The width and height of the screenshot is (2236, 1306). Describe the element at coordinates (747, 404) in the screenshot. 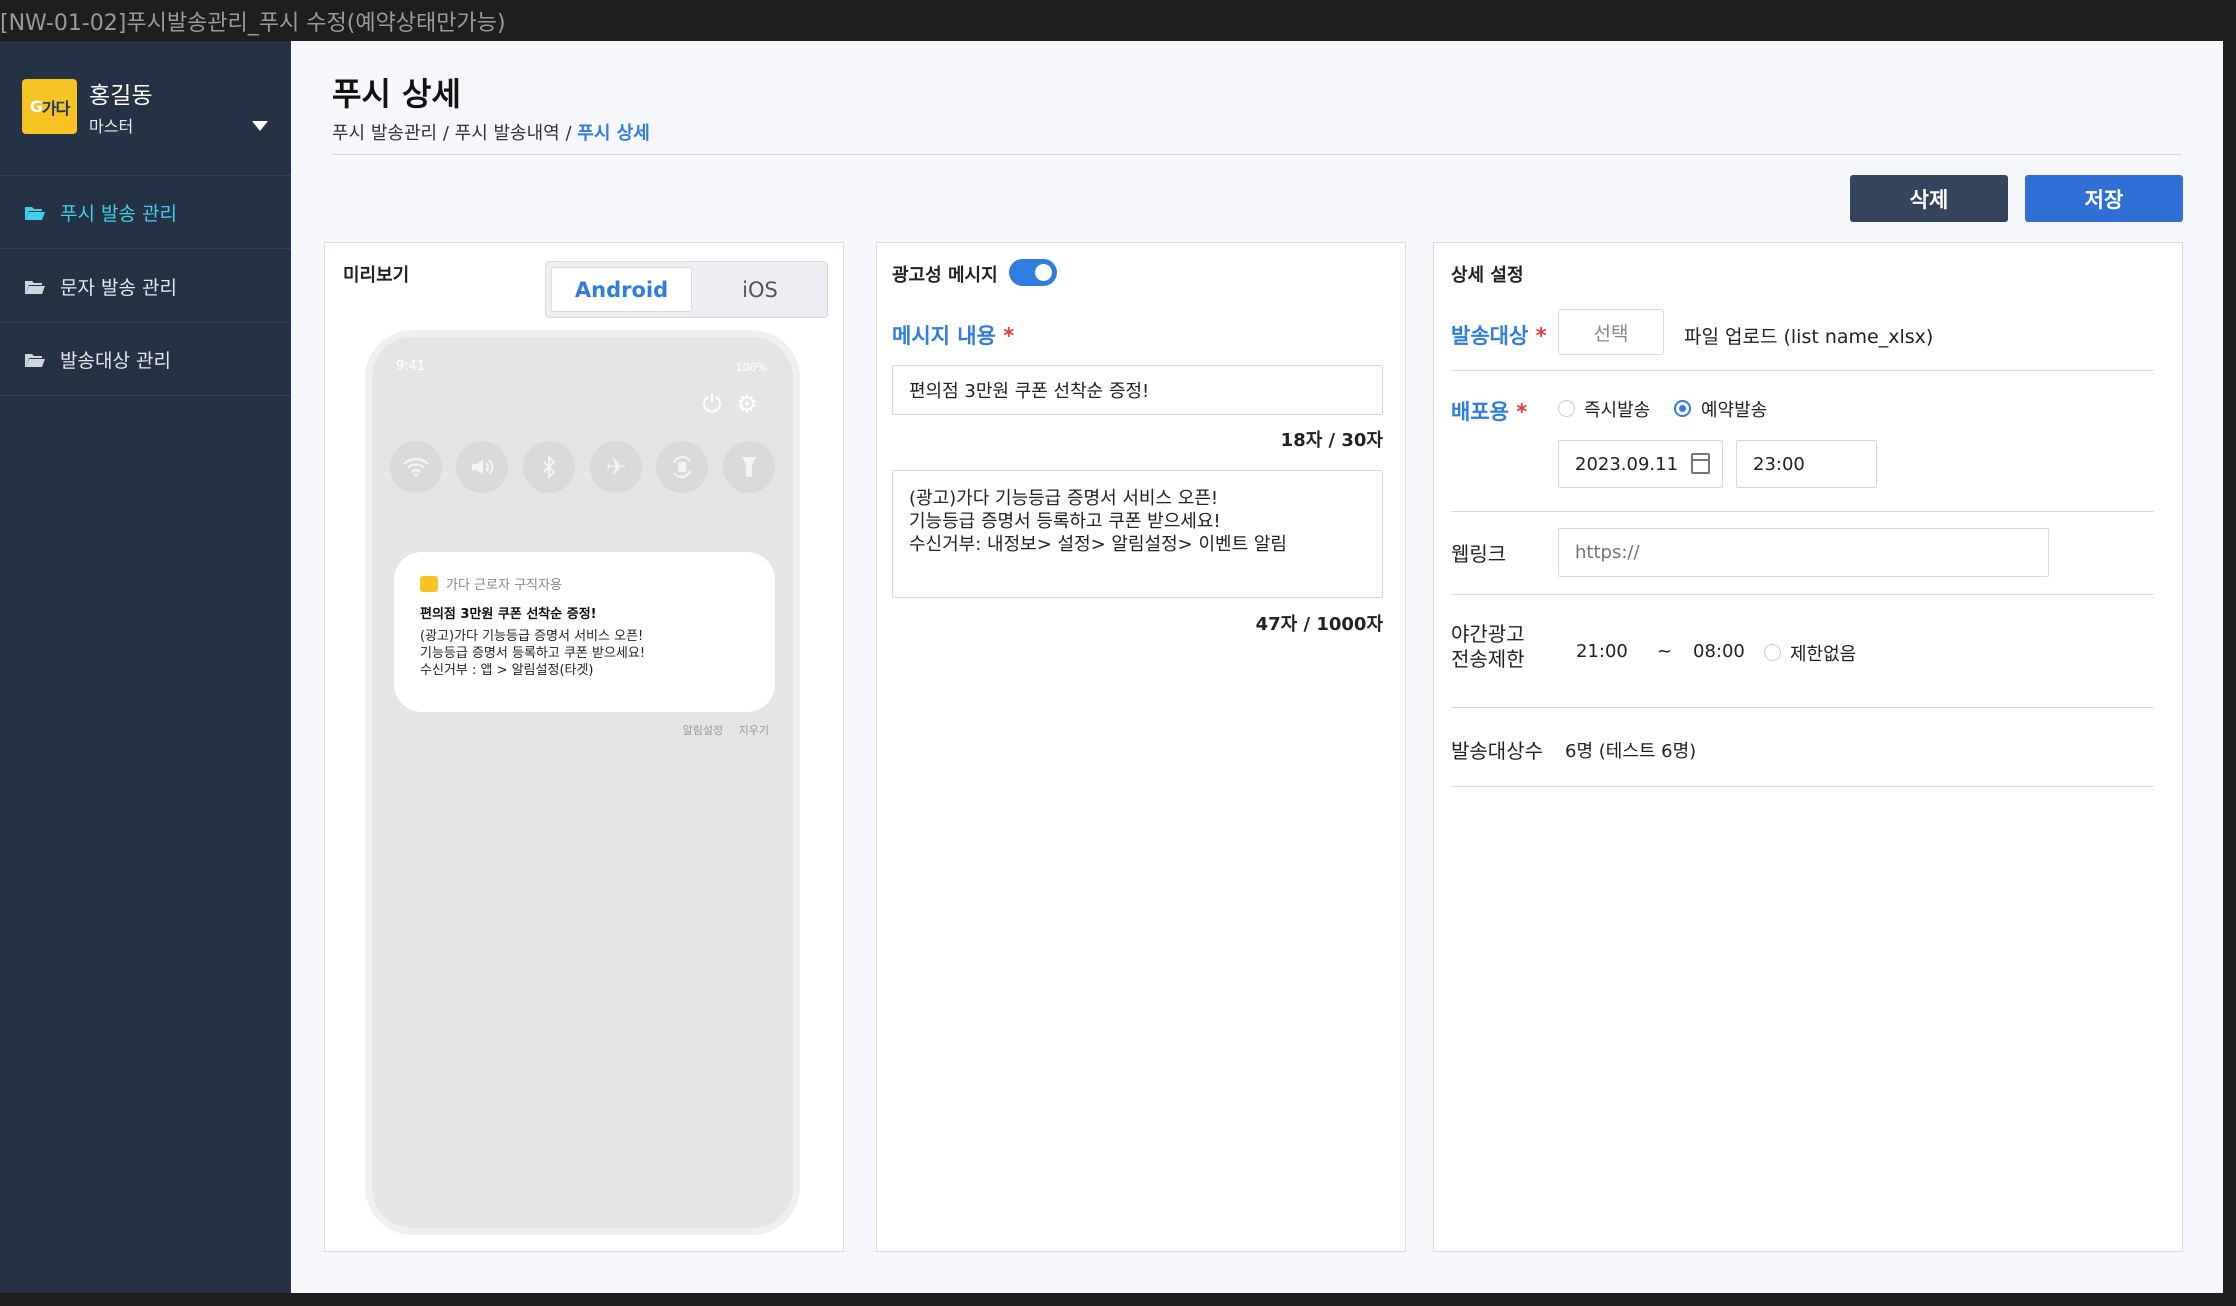

I see `gear-icon: ⚙` at that location.